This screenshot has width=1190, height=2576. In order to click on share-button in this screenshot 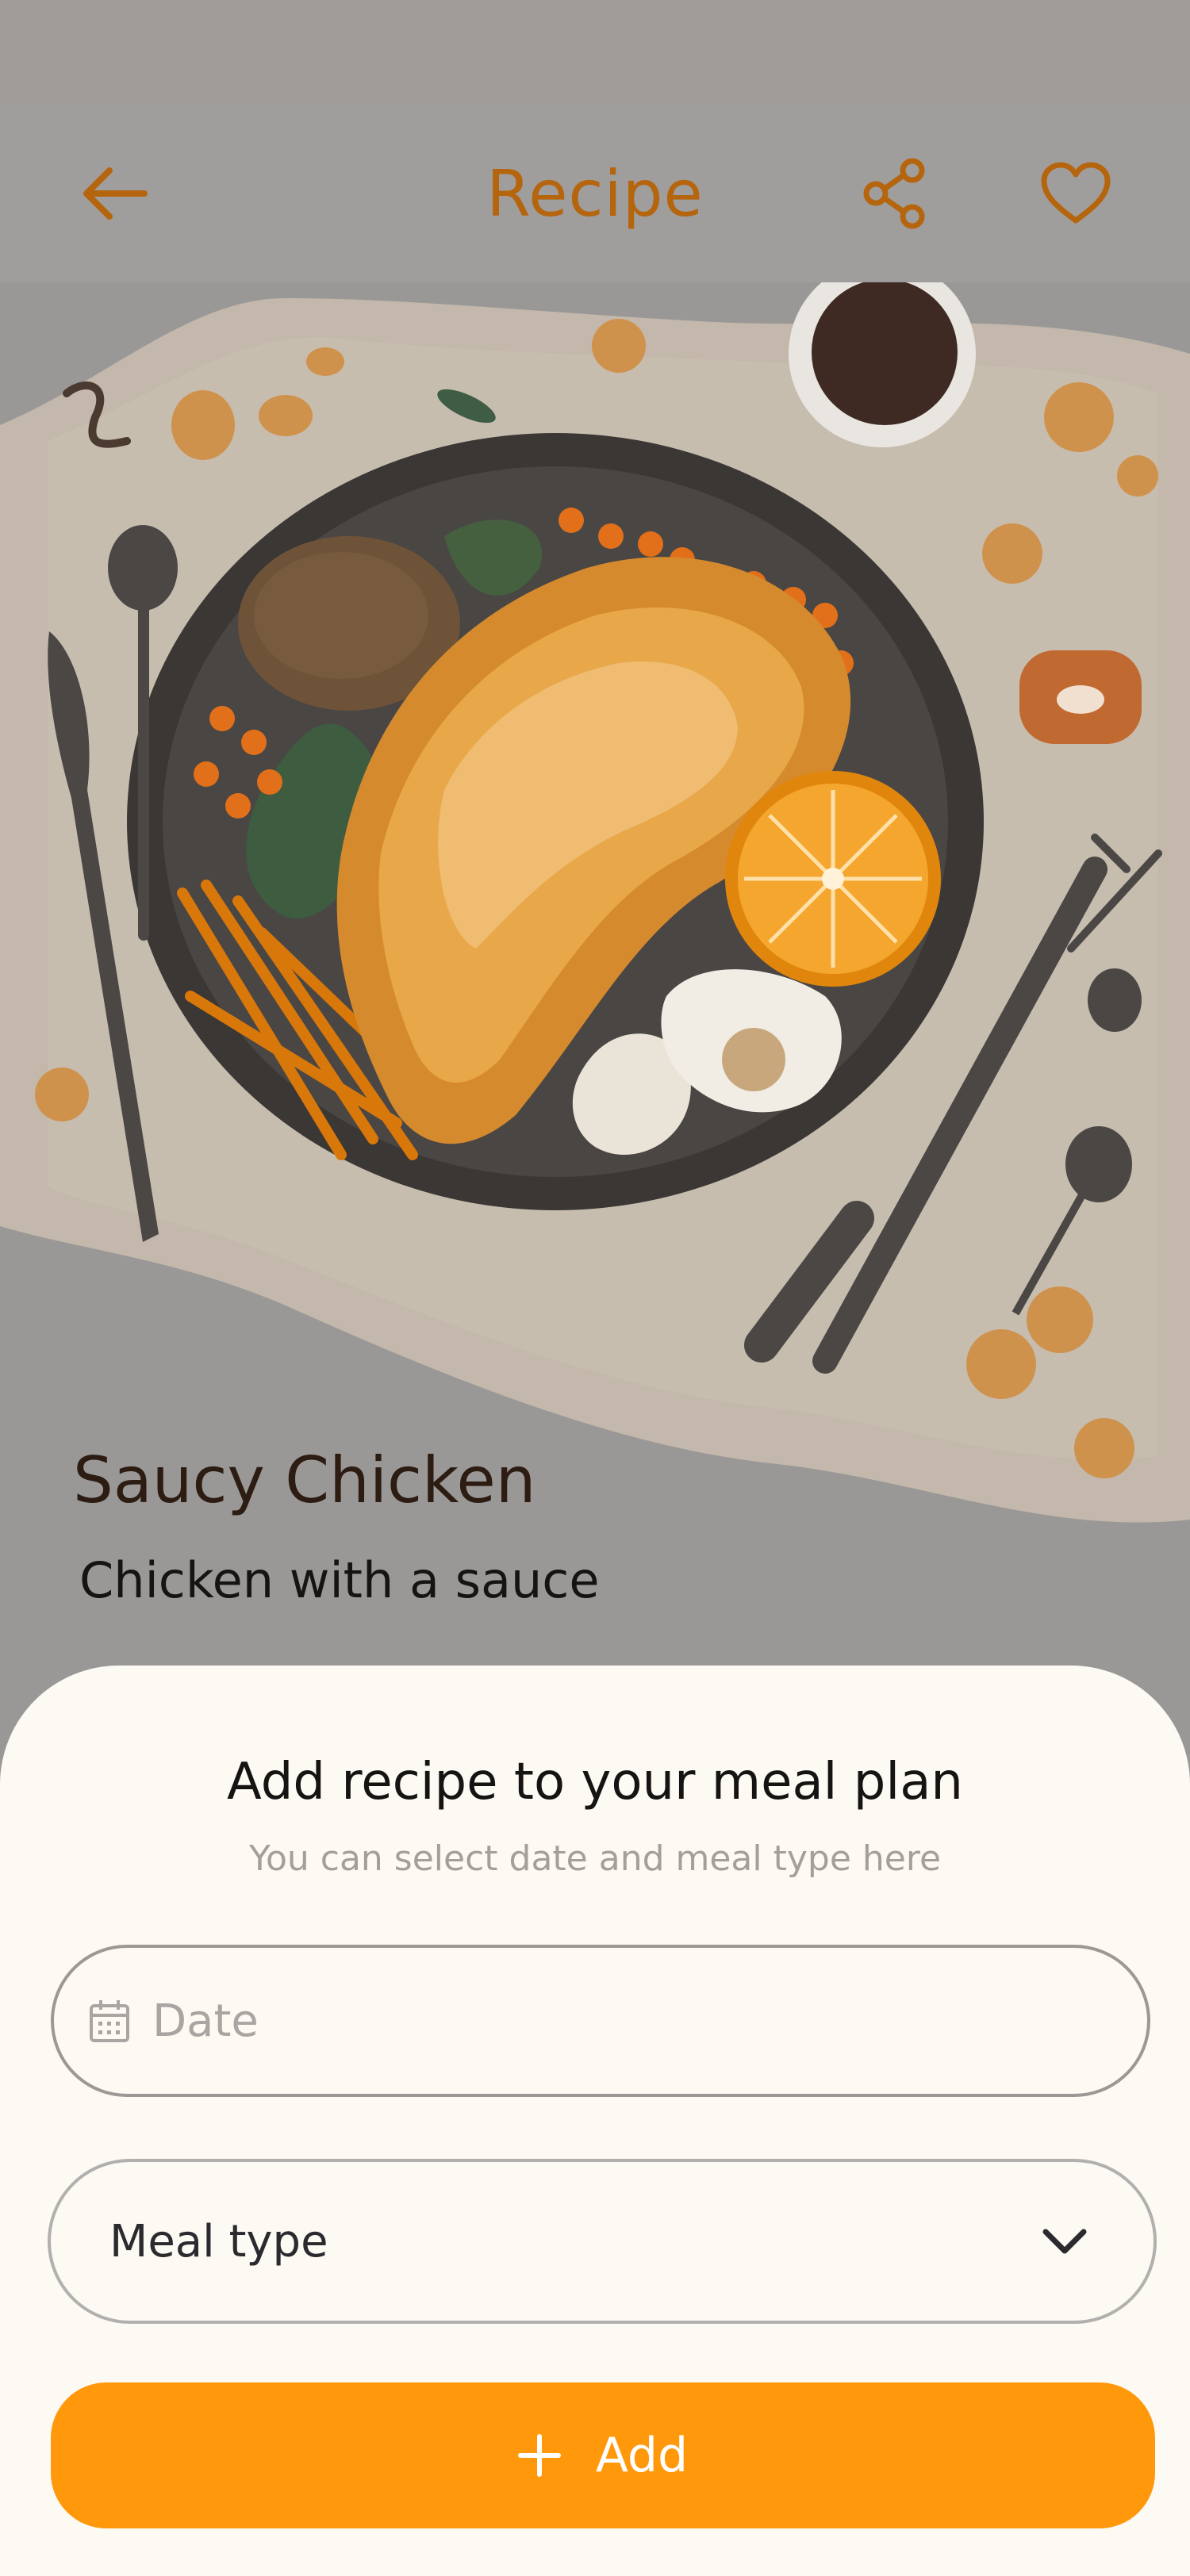, I will do `click(894, 193)`.